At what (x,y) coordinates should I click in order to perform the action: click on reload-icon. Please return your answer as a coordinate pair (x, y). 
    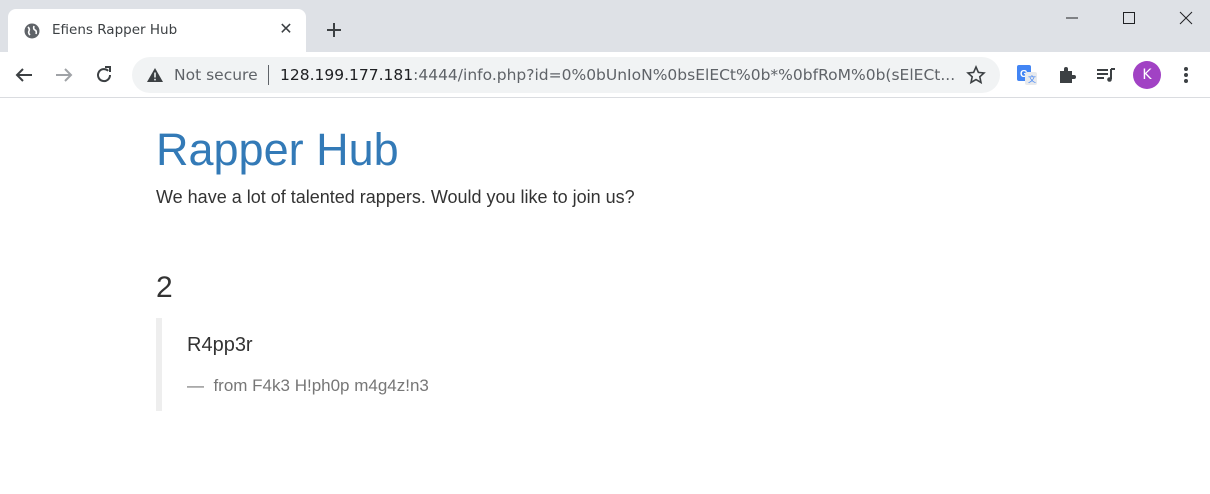
    Looking at the image, I should click on (104, 75).